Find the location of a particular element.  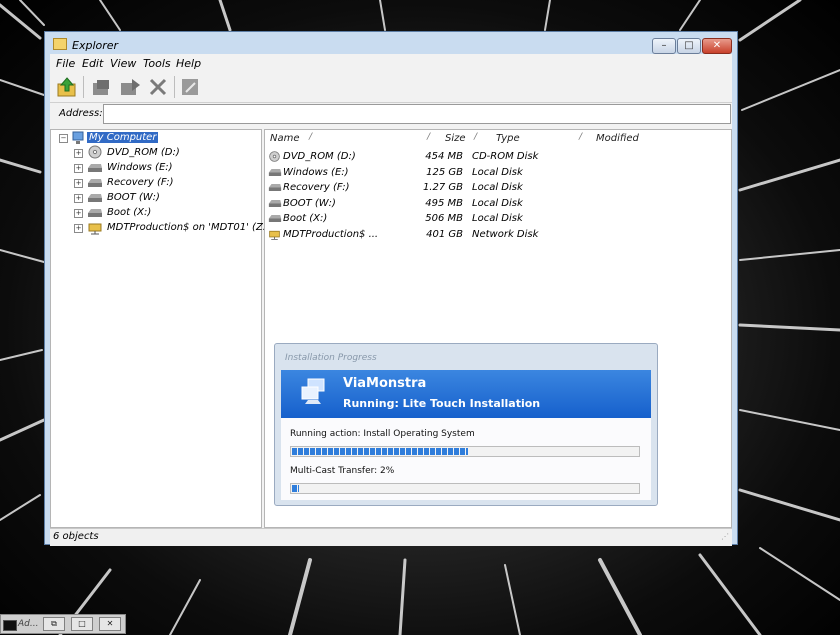

list-row: DVD_ROM (D:) 454 MB CD-ROM Disk is located at coordinates (498, 156).